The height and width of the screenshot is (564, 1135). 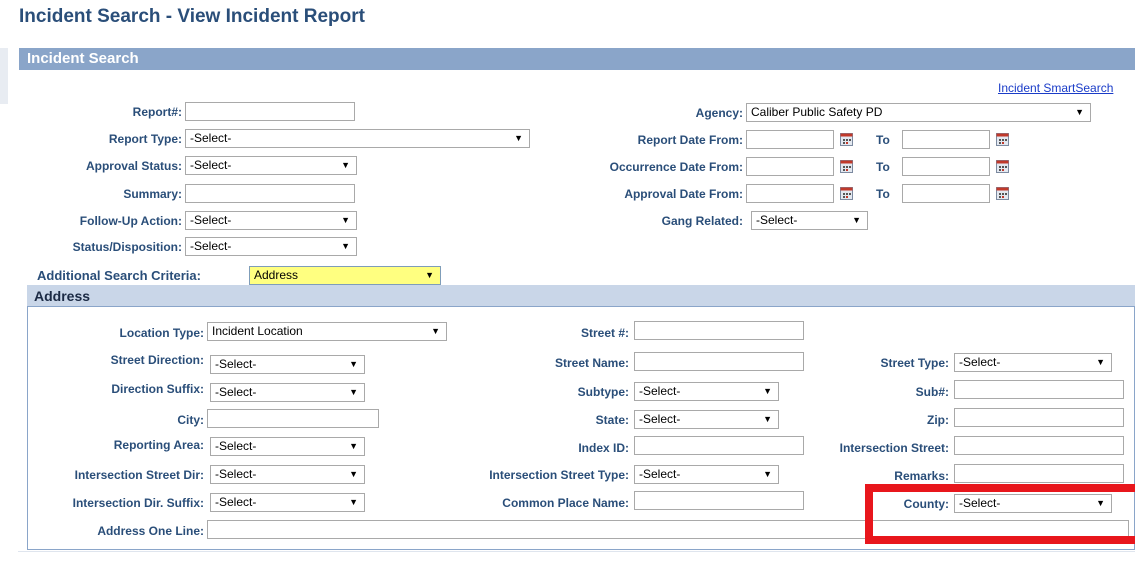 What do you see at coordinates (719, 113) in the screenshot?
I see `agency-label: Agency:` at bounding box center [719, 113].